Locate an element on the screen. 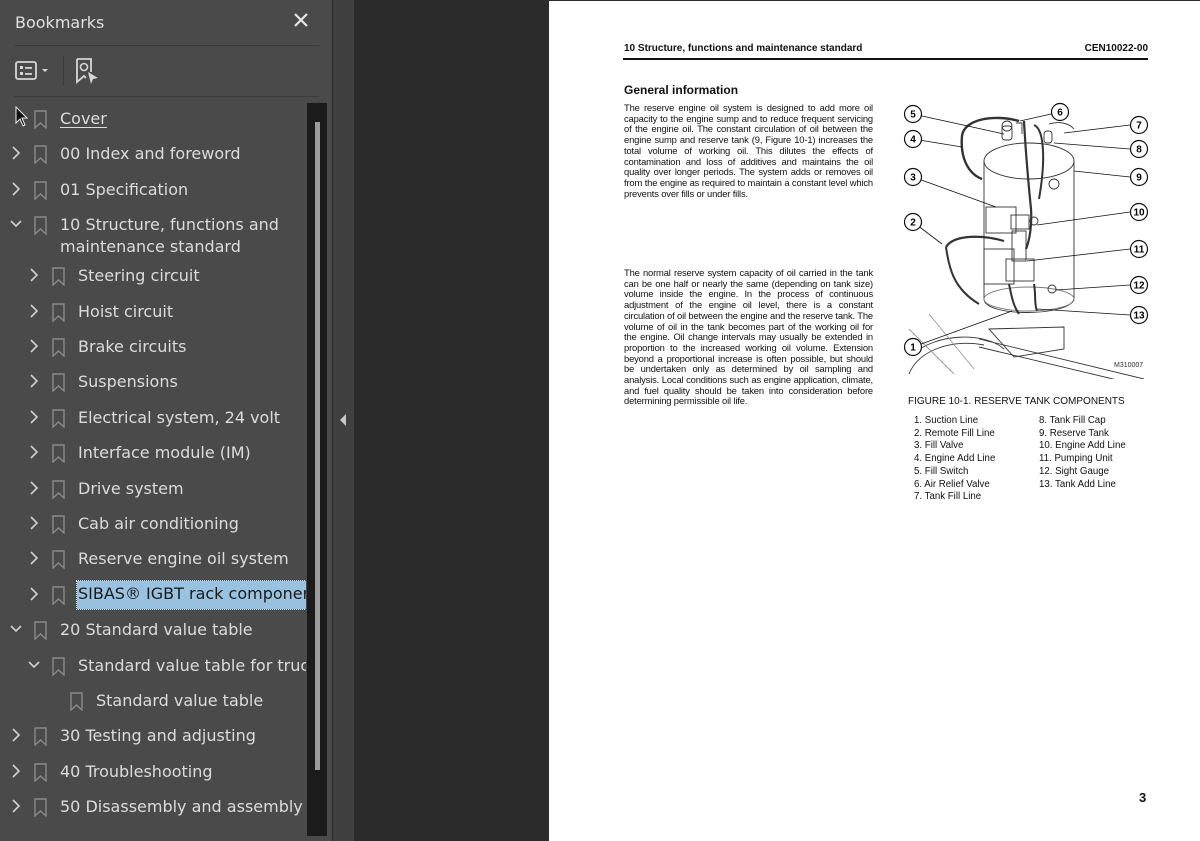  bookmark-item: Cover is located at coordinates (153, 119).